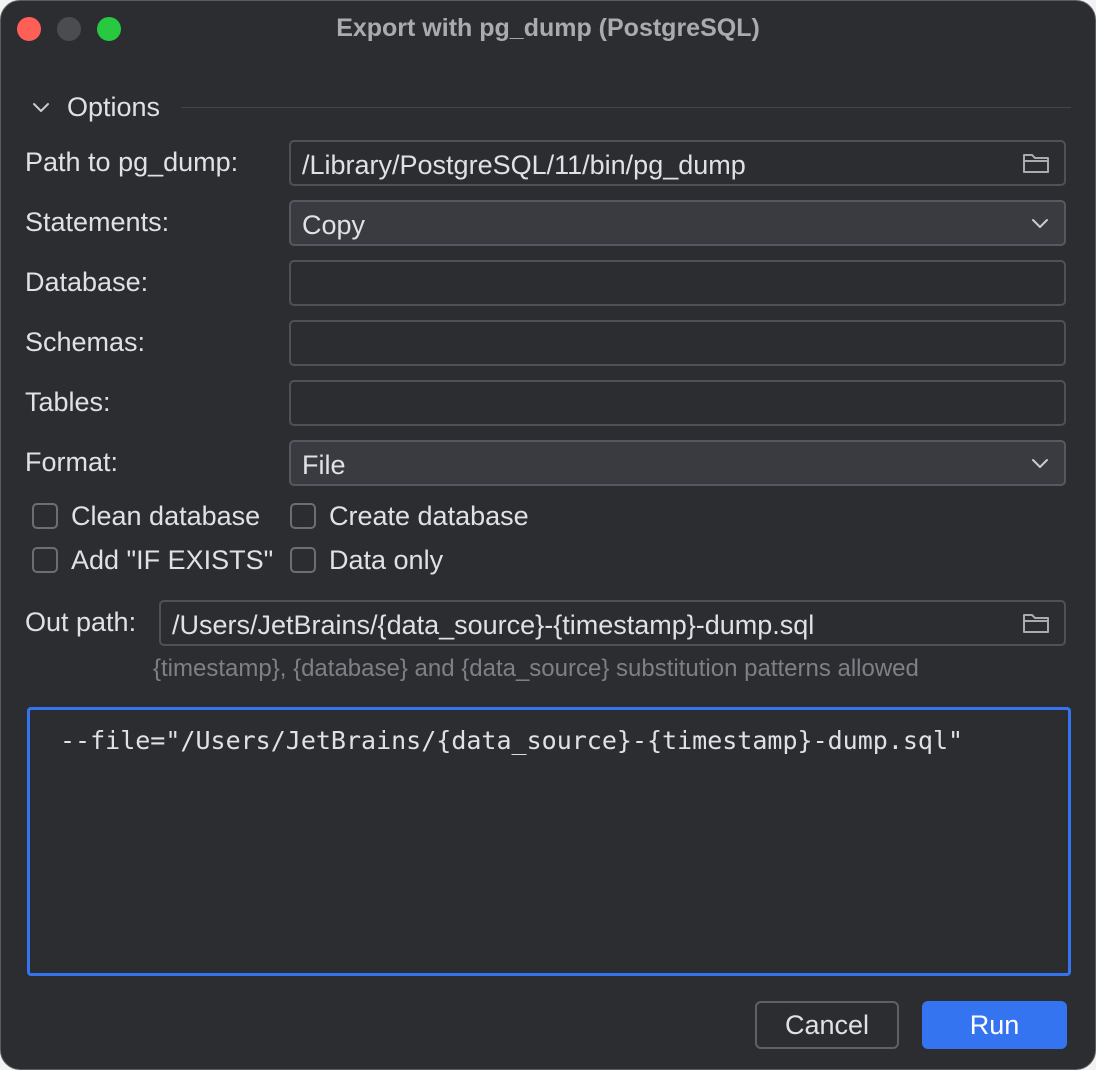  Describe the element at coordinates (68, 402) in the screenshot. I see `tables-label: Tables:` at that location.